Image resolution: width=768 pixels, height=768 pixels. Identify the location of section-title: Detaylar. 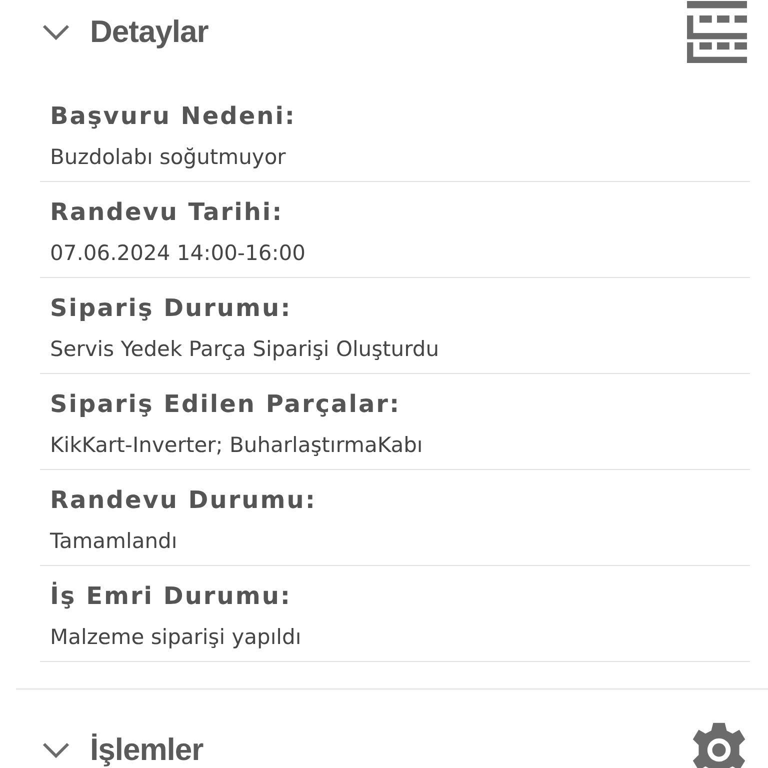
(149, 32).